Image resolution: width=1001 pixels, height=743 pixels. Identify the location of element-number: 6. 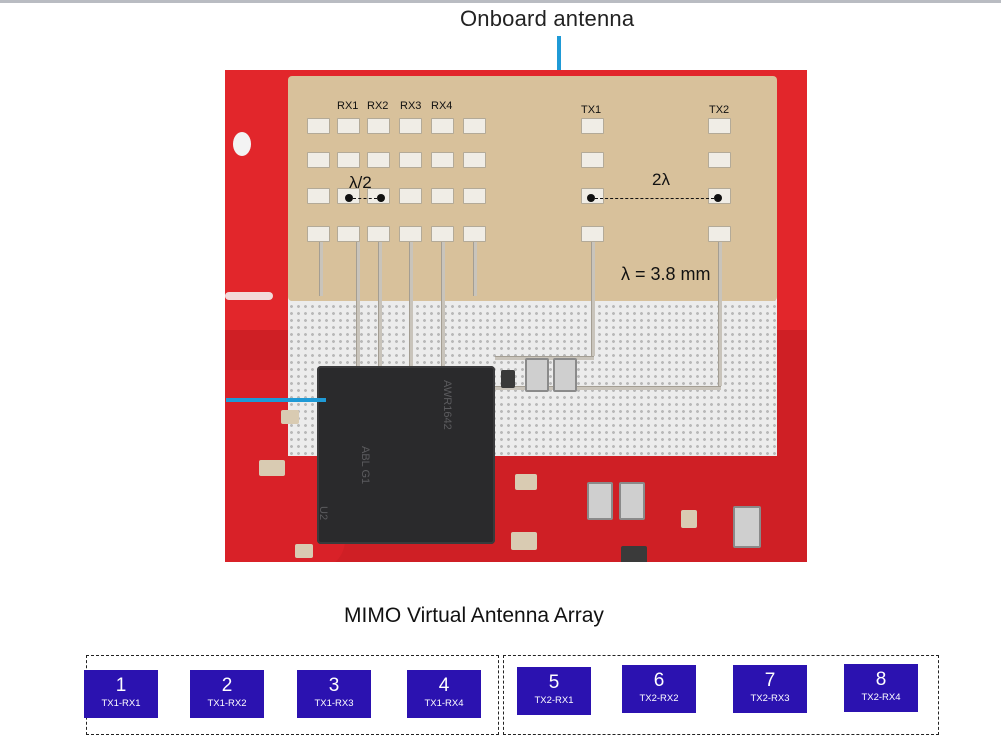
(659, 680).